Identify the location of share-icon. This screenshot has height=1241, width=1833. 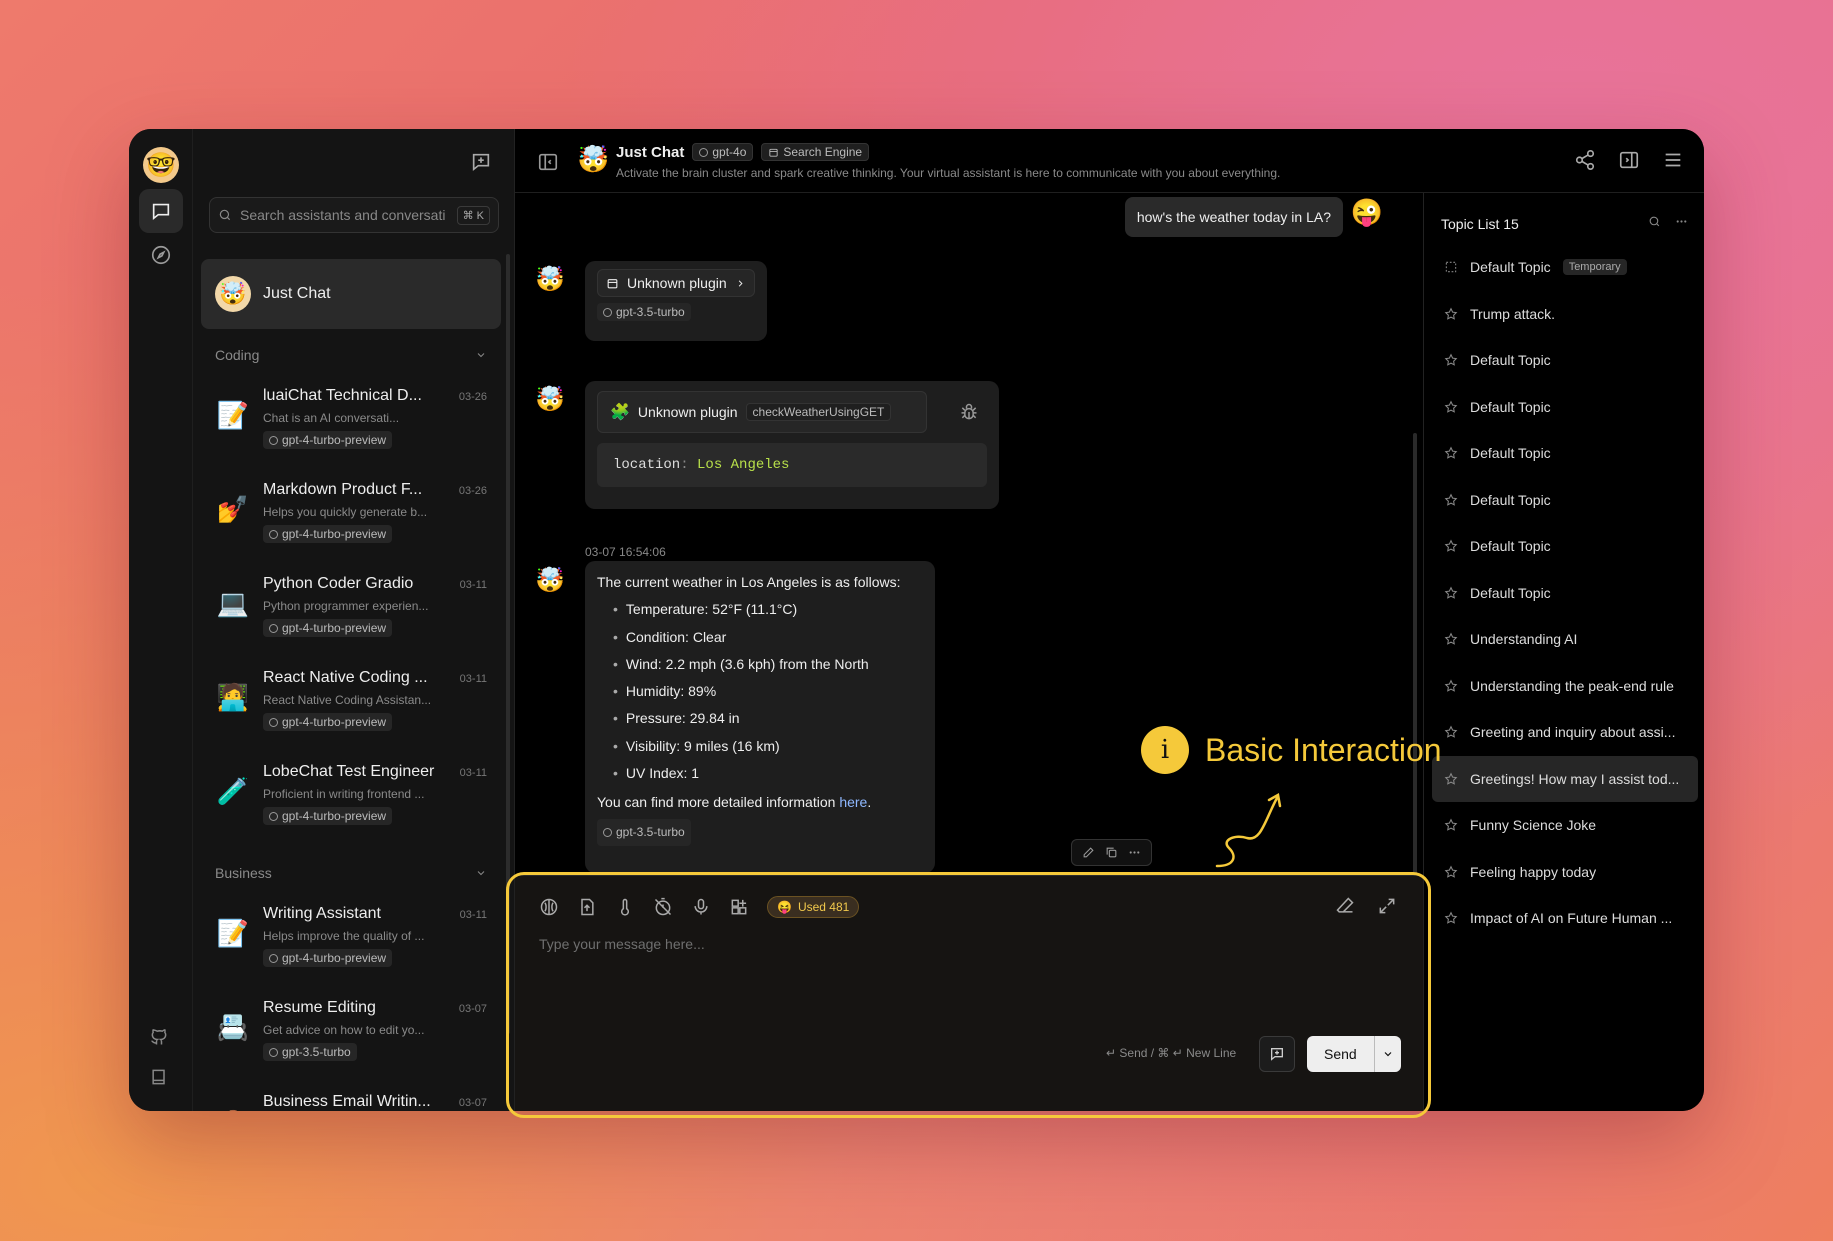
(1585, 160).